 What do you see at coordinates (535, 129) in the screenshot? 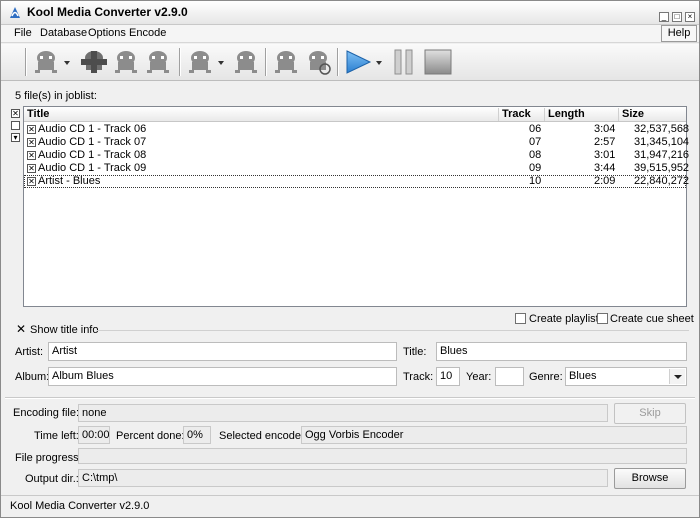
I see `row-track: 06` at bounding box center [535, 129].